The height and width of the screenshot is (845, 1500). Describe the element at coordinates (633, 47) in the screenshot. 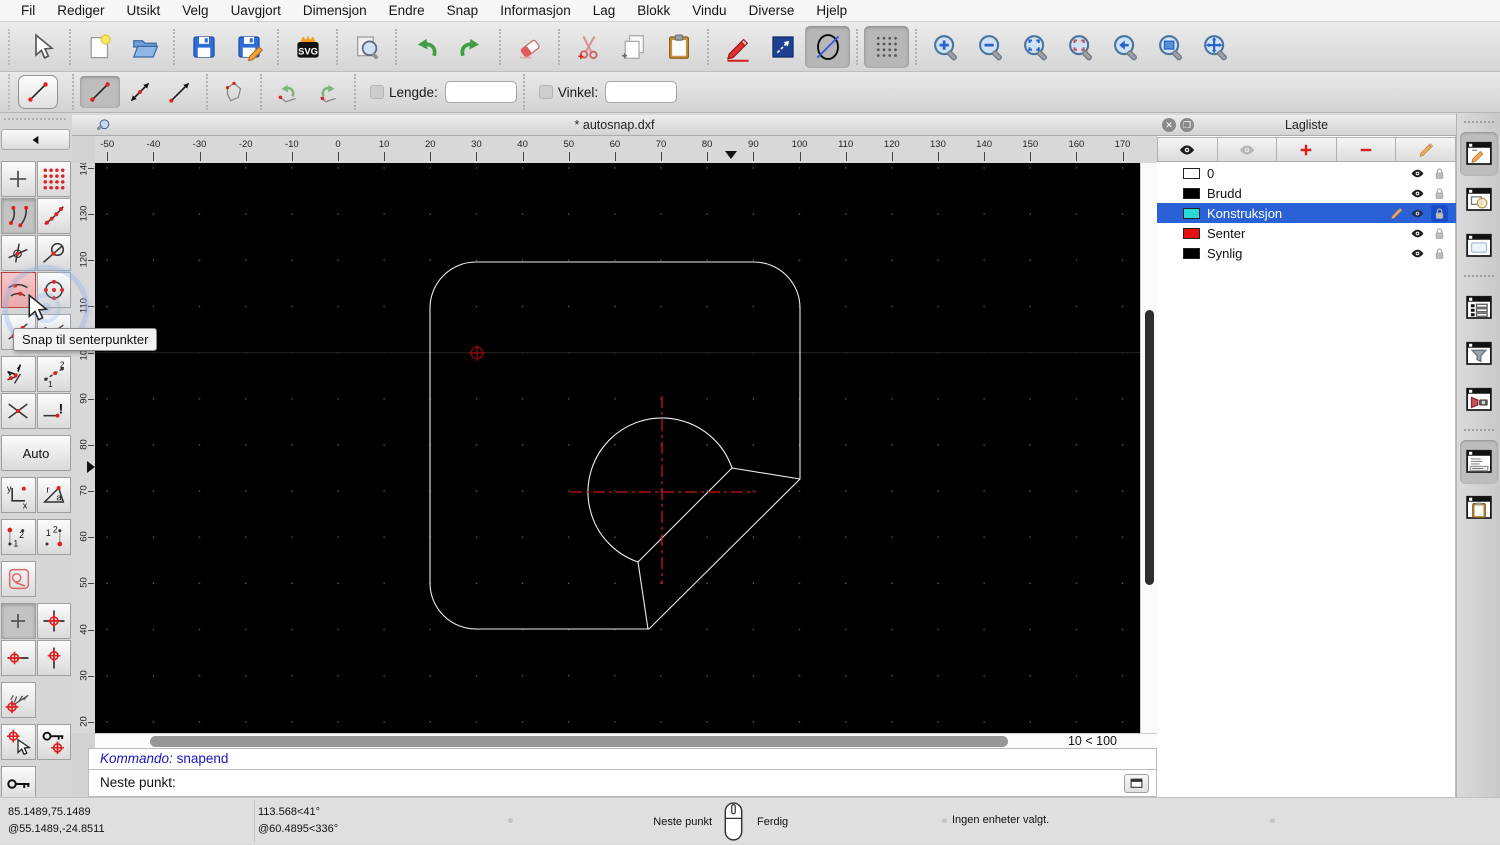

I see `copy-button` at that location.